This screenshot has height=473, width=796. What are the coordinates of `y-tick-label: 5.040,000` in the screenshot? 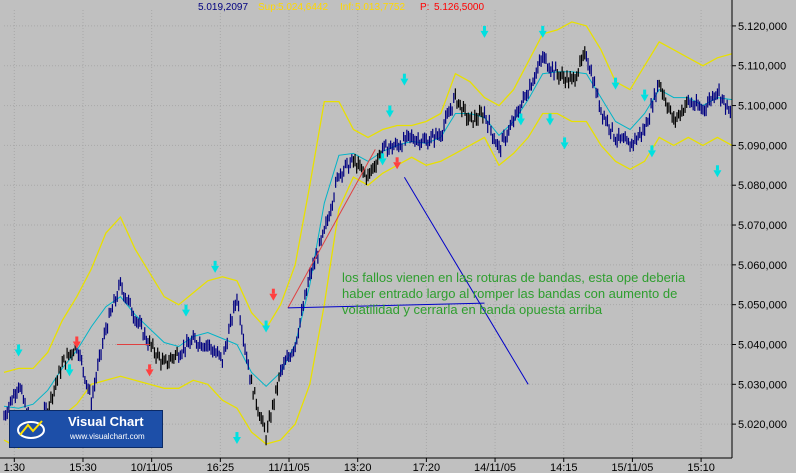 It's located at (762, 345).